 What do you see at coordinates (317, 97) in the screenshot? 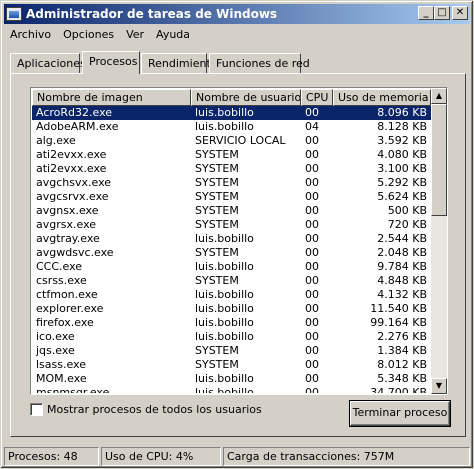
I see `column-header-cpu: CPU` at bounding box center [317, 97].